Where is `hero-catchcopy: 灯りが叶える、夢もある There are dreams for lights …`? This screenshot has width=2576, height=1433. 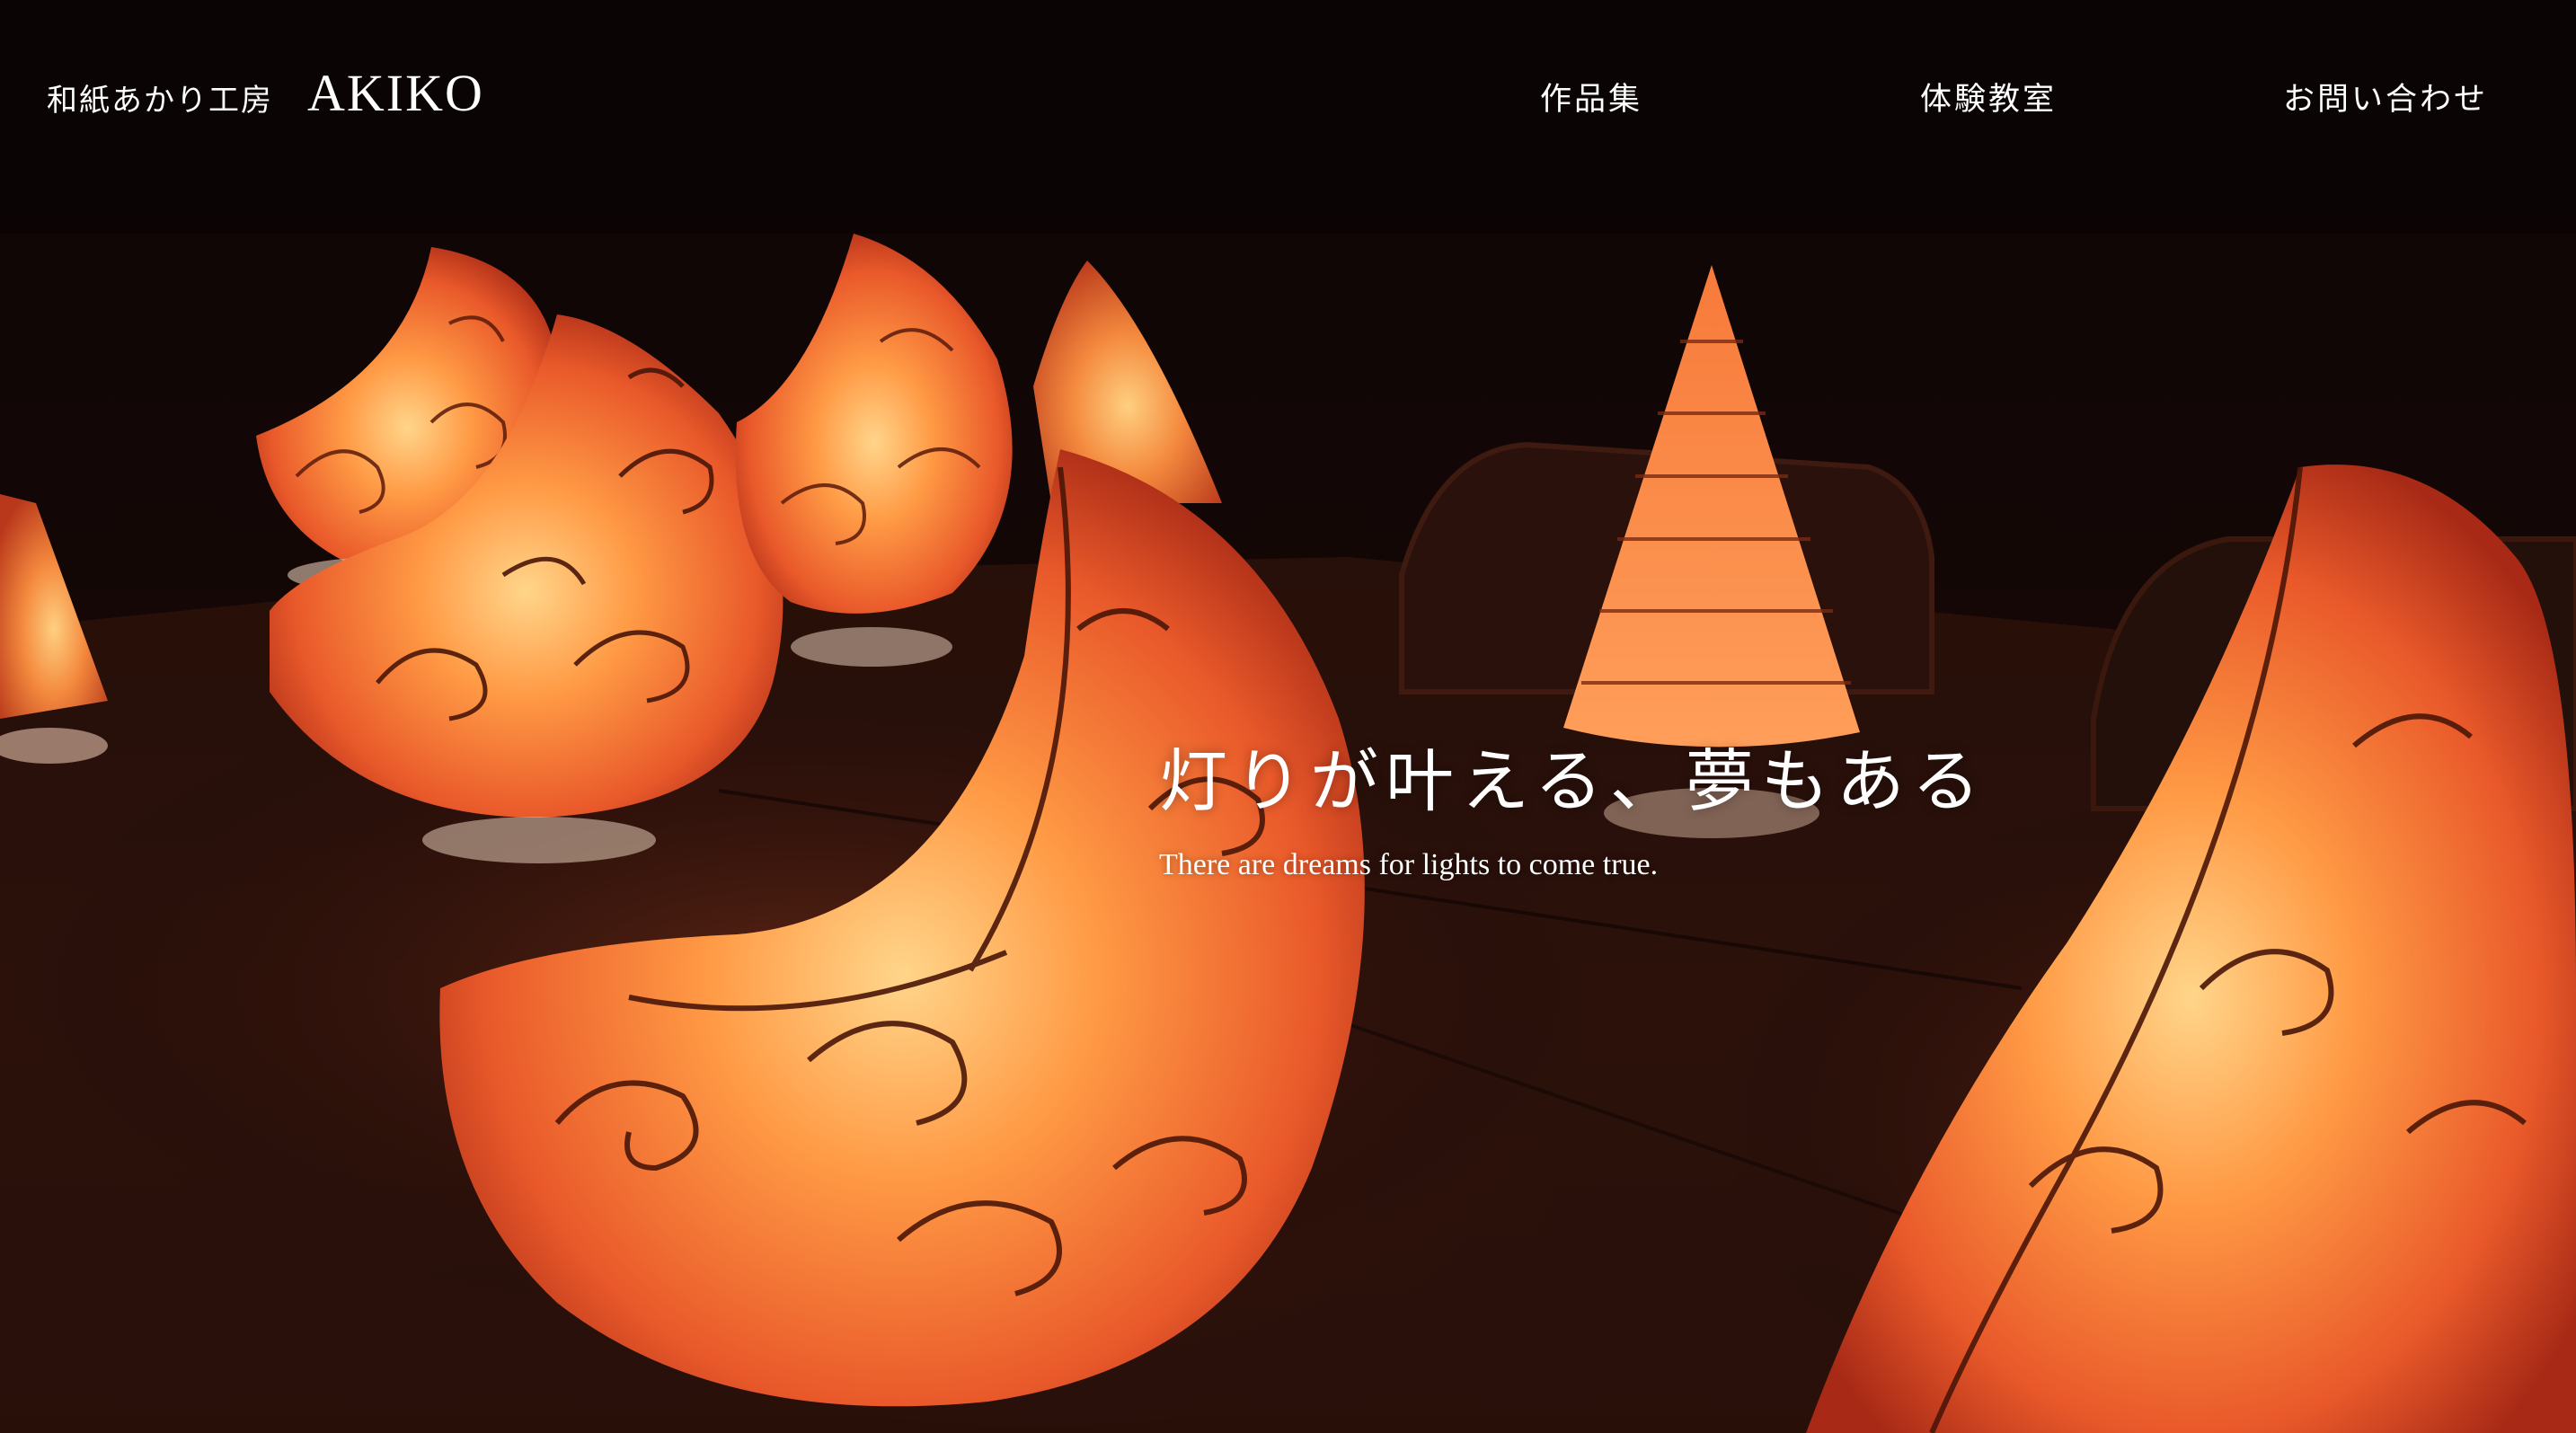 hero-catchcopy: 灯りが叶える、夢もある There are dreams for lights … is located at coordinates (1573, 804).